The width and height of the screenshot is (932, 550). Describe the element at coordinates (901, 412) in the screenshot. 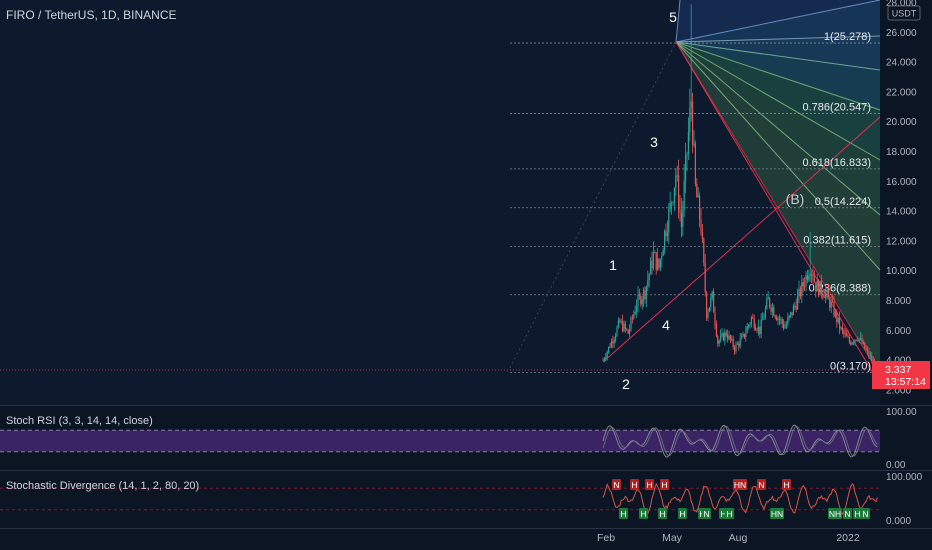

I see `stoch-rsi-tick-top: 100.00` at that location.